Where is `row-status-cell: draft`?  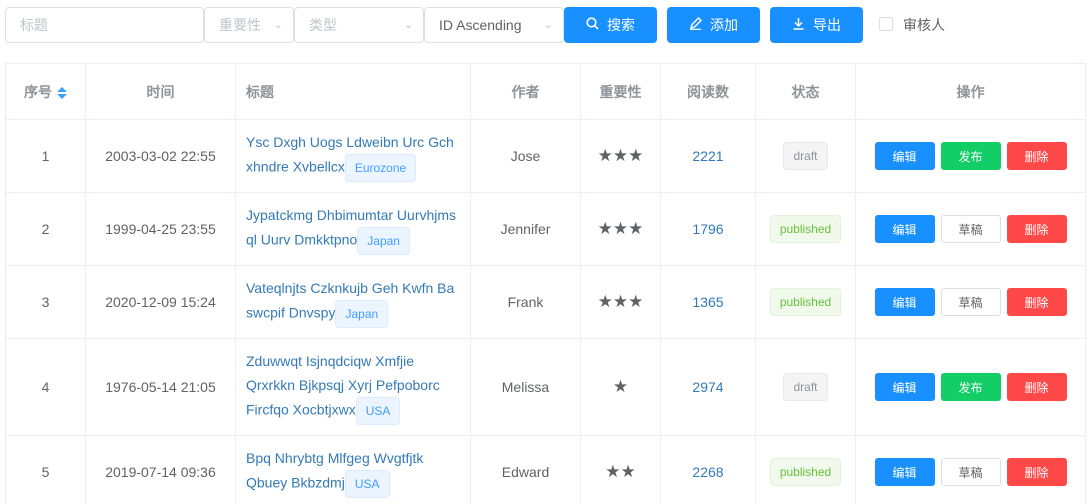 row-status-cell: draft is located at coordinates (805, 387).